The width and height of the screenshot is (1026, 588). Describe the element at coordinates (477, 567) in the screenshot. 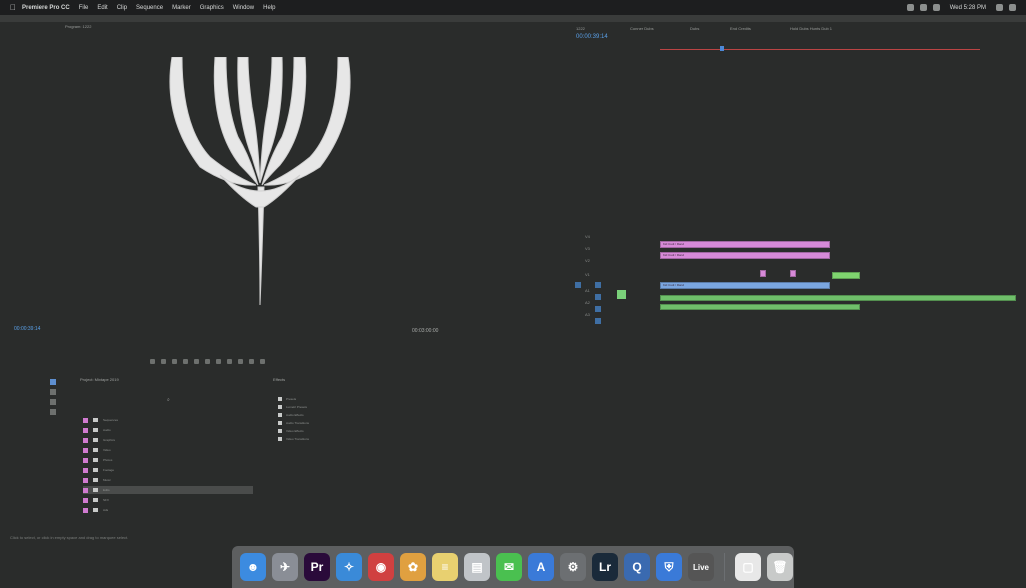

I see `preview-icon: ▤` at that location.